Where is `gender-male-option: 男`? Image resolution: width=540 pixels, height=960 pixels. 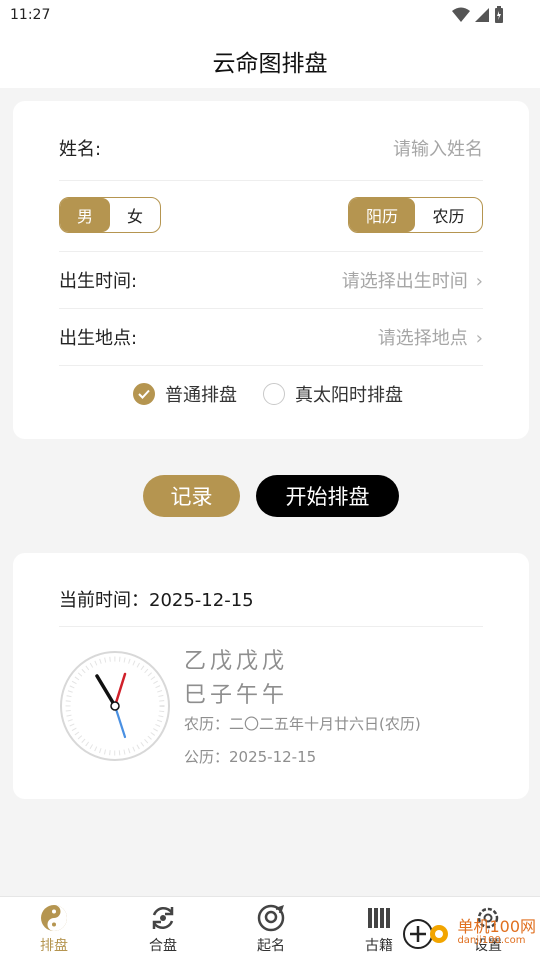
gender-male-option: 男 is located at coordinates (85, 215).